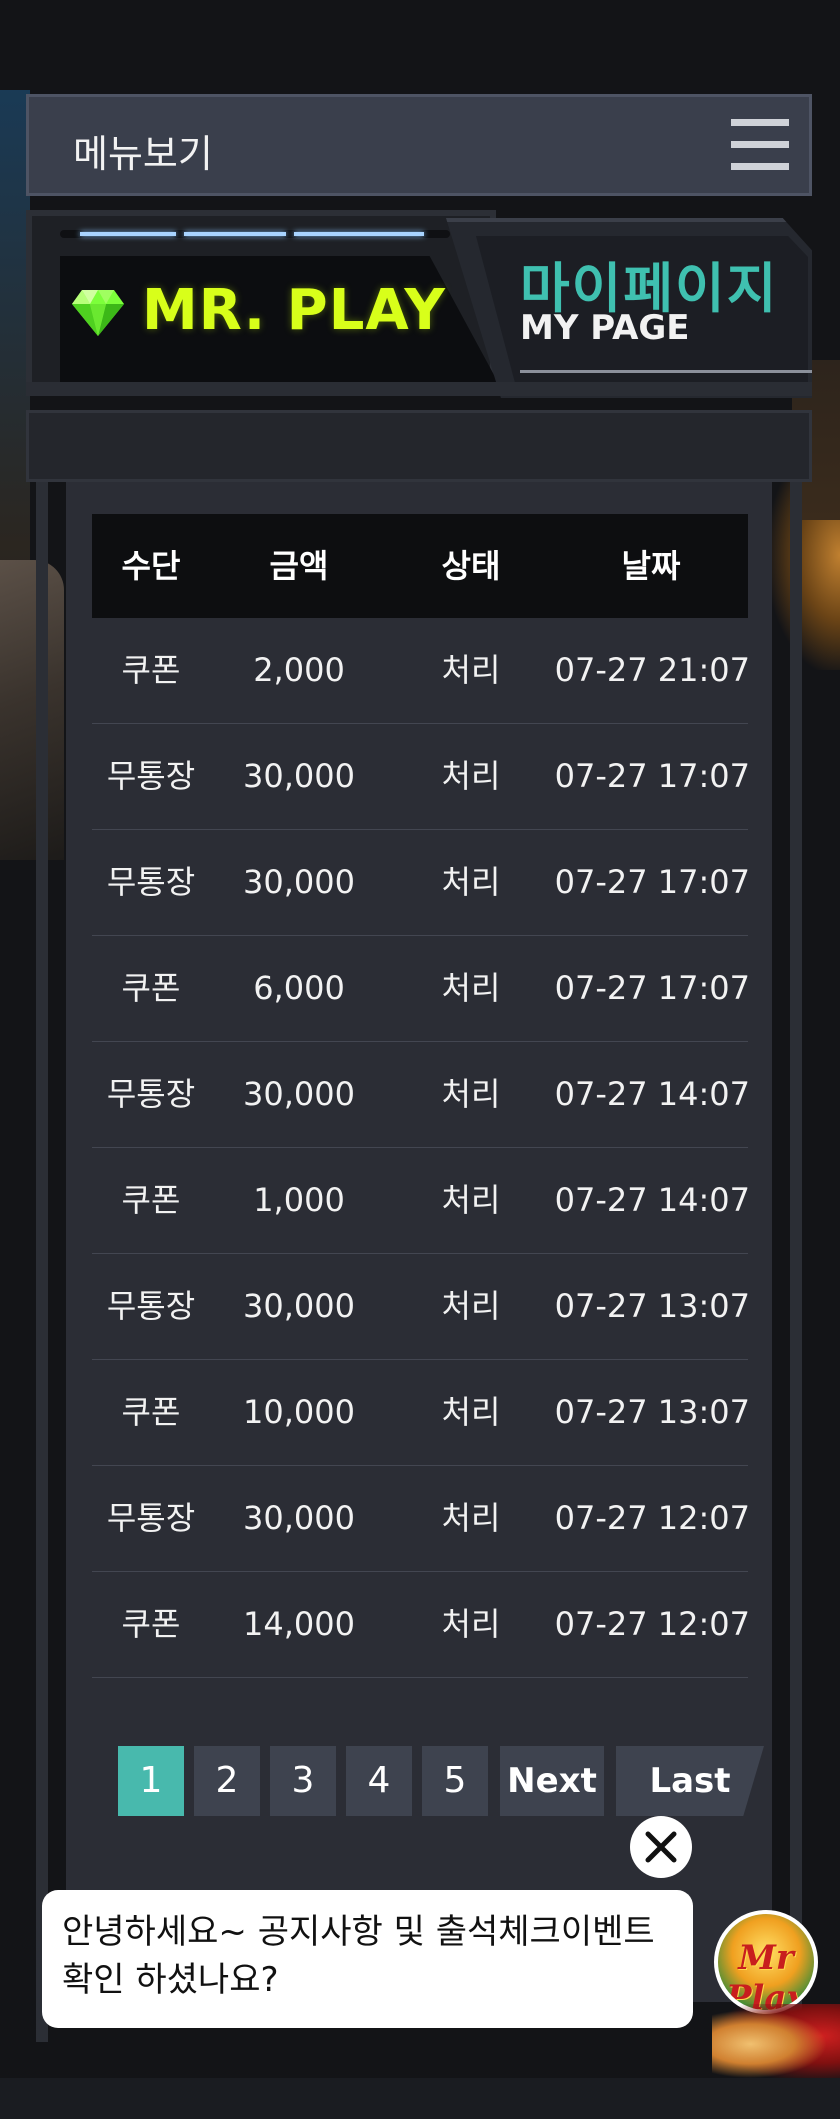 This screenshot has height=2119, width=840. Describe the element at coordinates (299, 670) in the screenshot. I see `cell-amount: 2,000` at that location.